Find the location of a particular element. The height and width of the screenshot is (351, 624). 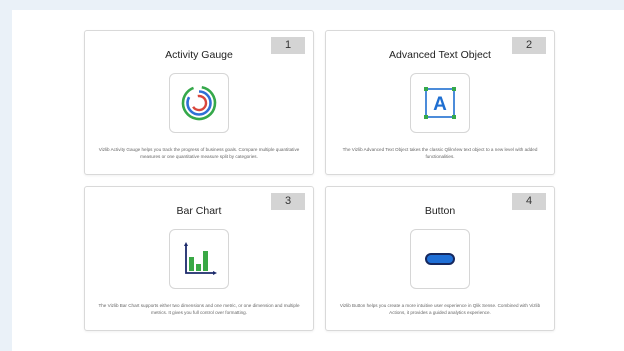

card-title: Bar Chart is located at coordinates (199, 211).